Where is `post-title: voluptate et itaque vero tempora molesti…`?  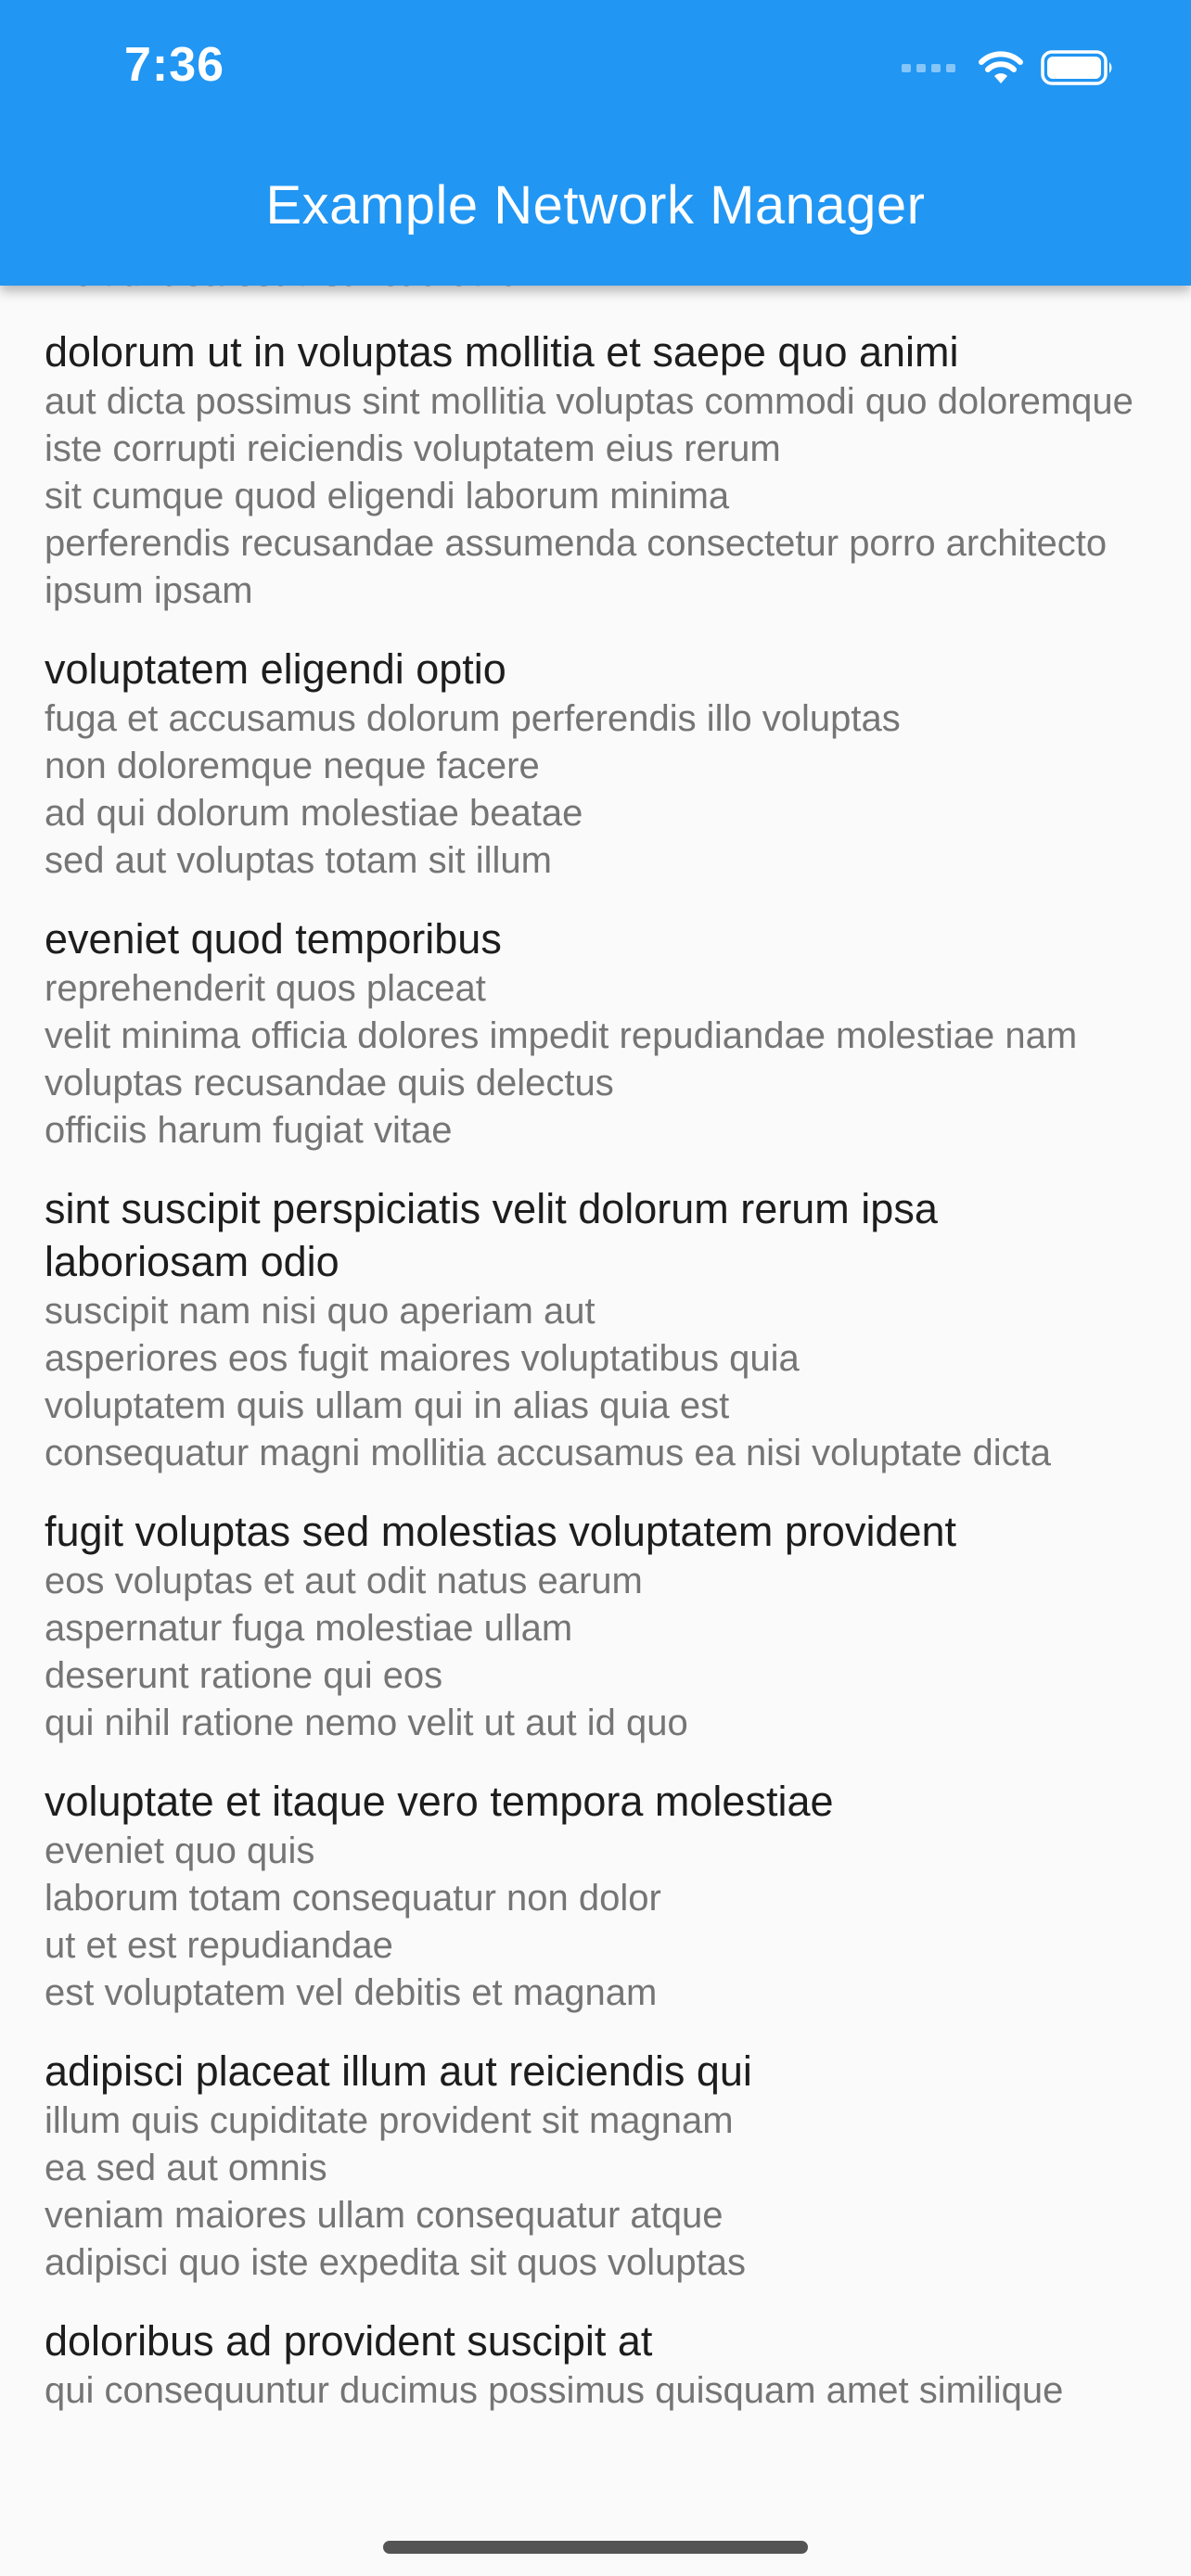
post-title: voluptate et itaque vero tempora molesti… is located at coordinates (439, 1801).